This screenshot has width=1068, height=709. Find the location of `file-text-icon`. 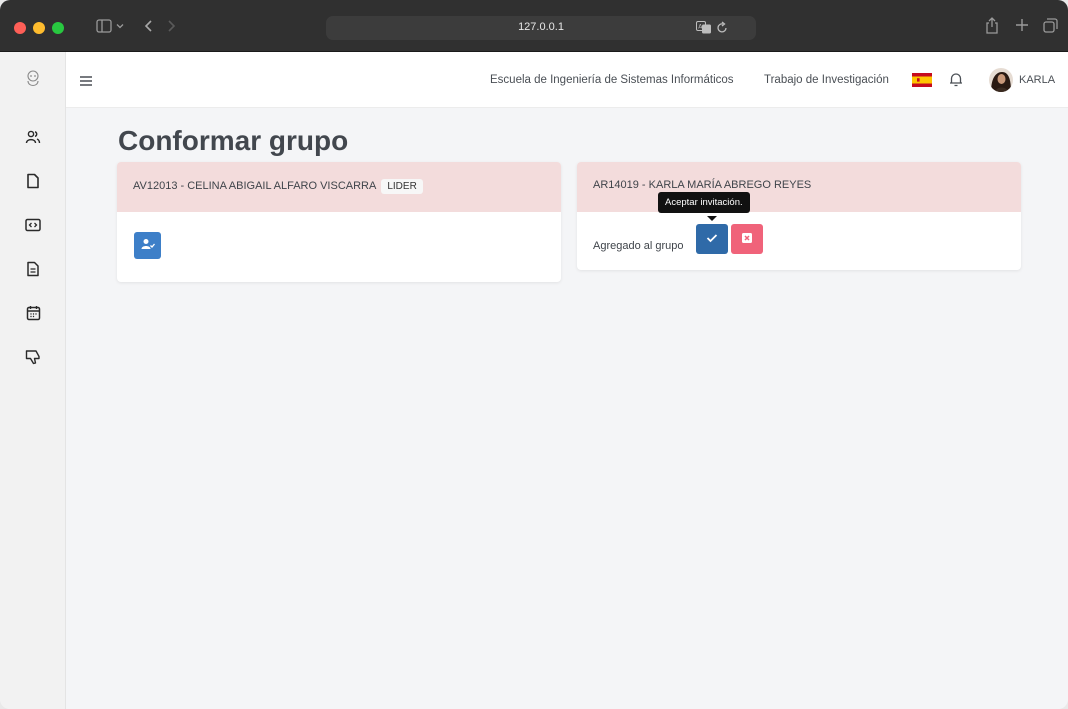

file-text-icon is located at coordinates (33, 269).